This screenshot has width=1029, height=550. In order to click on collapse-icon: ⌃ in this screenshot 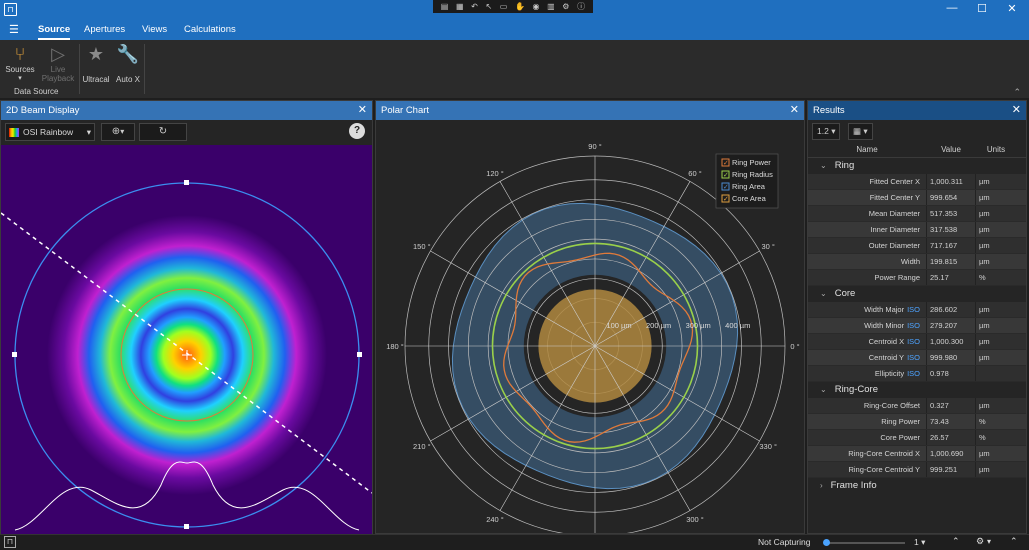, I will do `click(1014, 541)`.